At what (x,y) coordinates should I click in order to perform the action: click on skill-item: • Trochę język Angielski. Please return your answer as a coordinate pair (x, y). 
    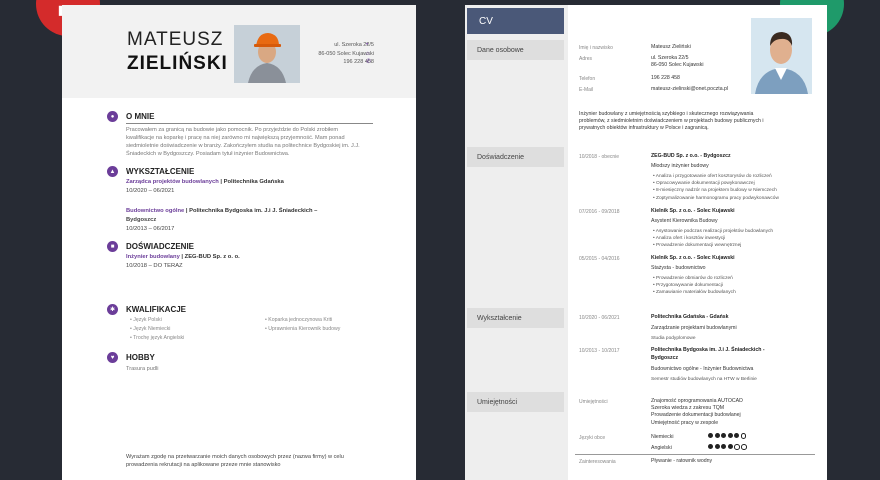
    Looking at the image, I should click on (157, 338).